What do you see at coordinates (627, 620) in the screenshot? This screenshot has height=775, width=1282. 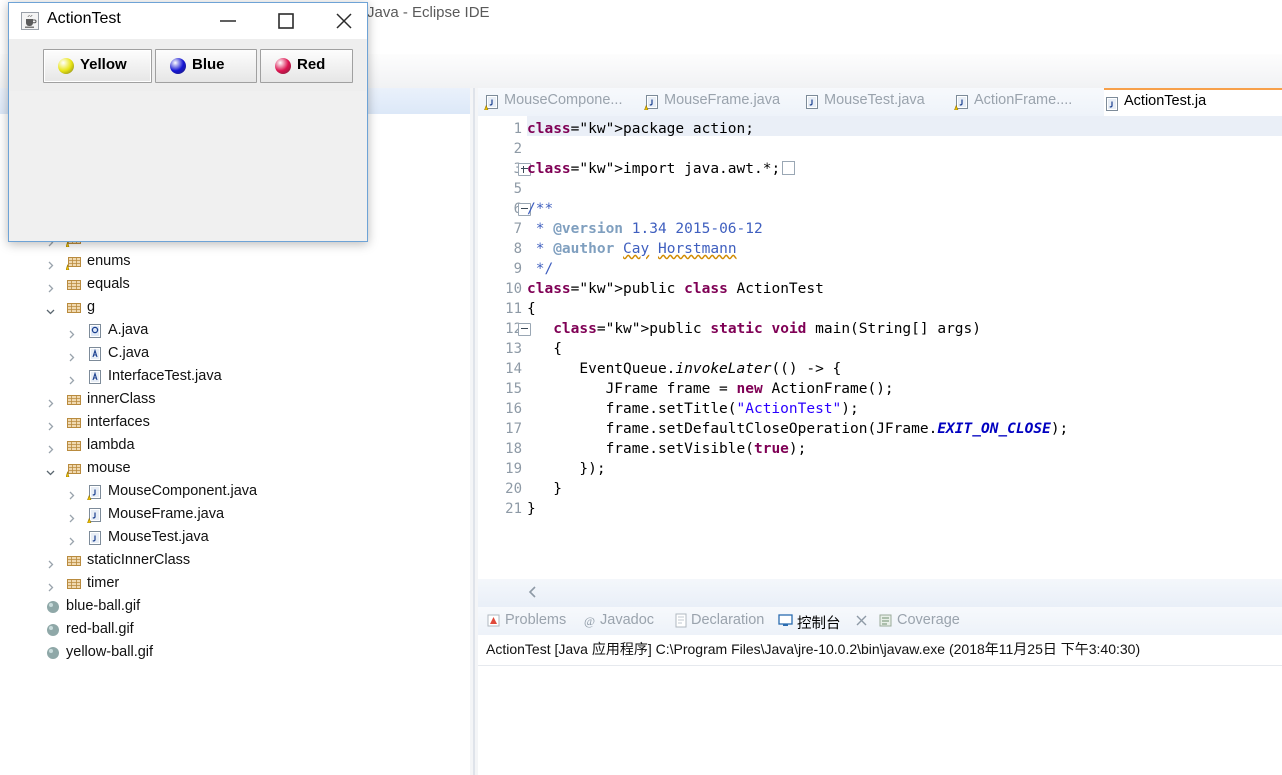 I see `tab-javadoc: Javadoc` at bounding box center [627, 620].